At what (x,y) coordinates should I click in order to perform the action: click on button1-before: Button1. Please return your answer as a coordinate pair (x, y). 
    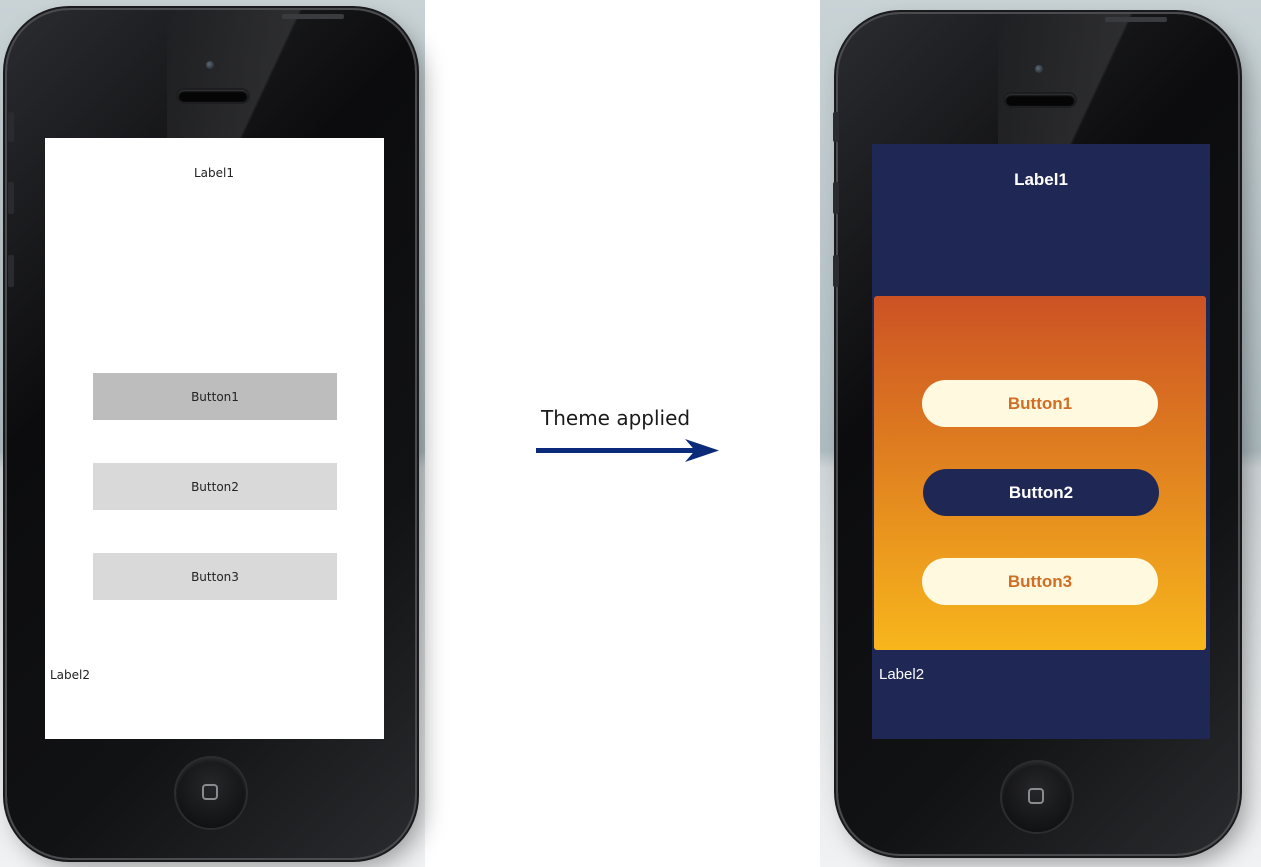
    Looking at the image, I should click on (215, 396).